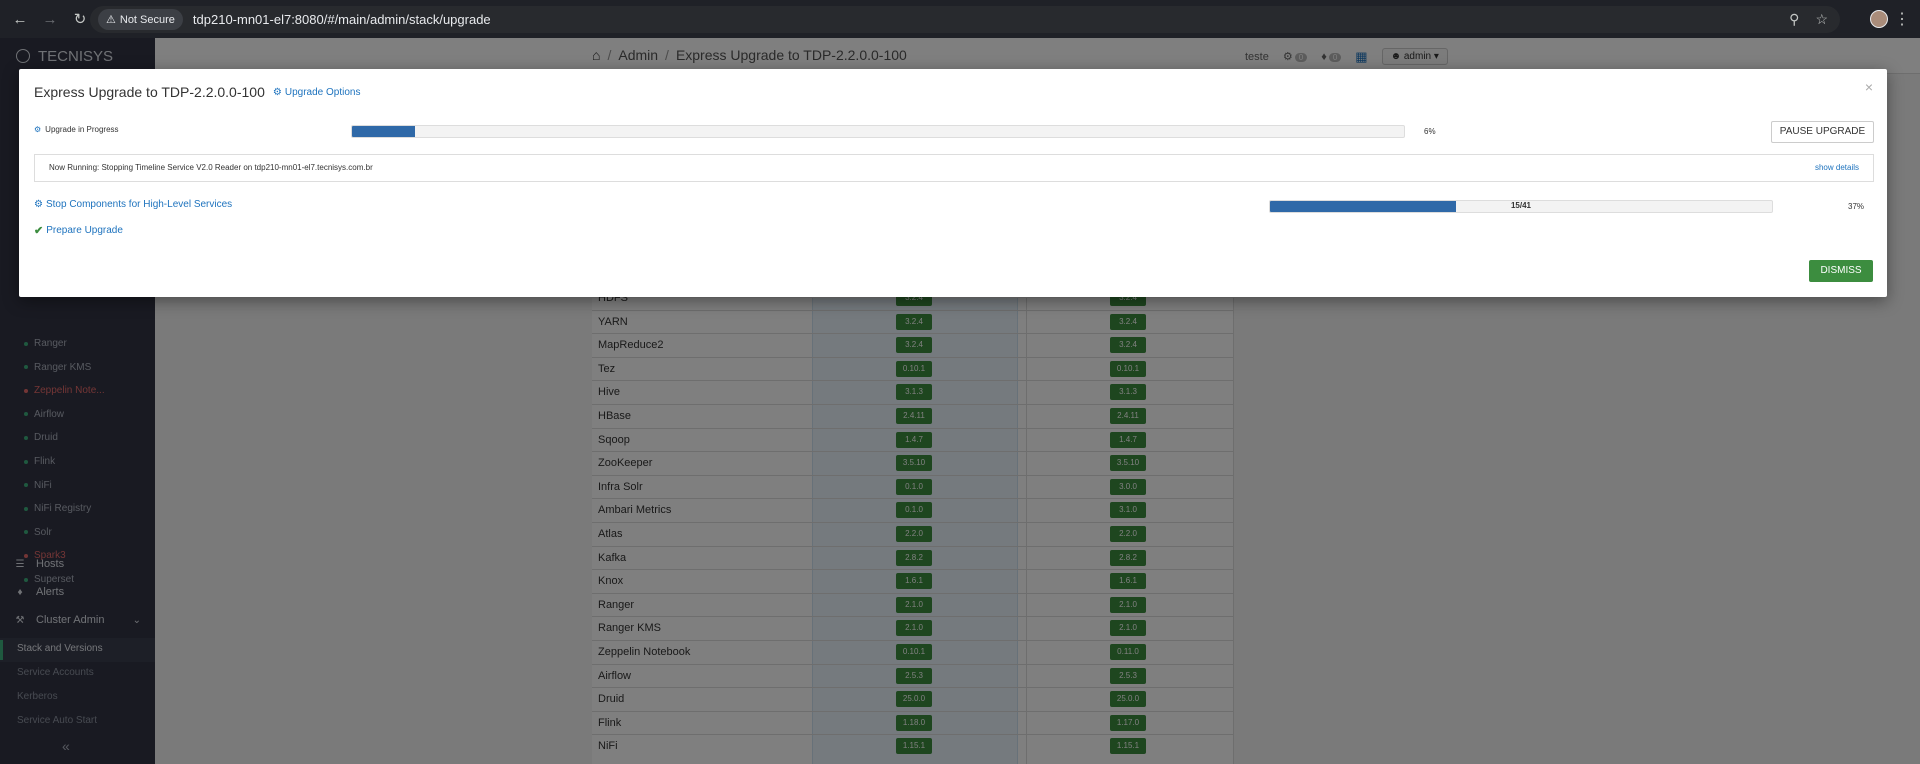 Image resolution: width=1920 pixels, height=764 pixels. I want to click on upgrade-options-link: ⚙ Upgrade Options, so click(317, 92).